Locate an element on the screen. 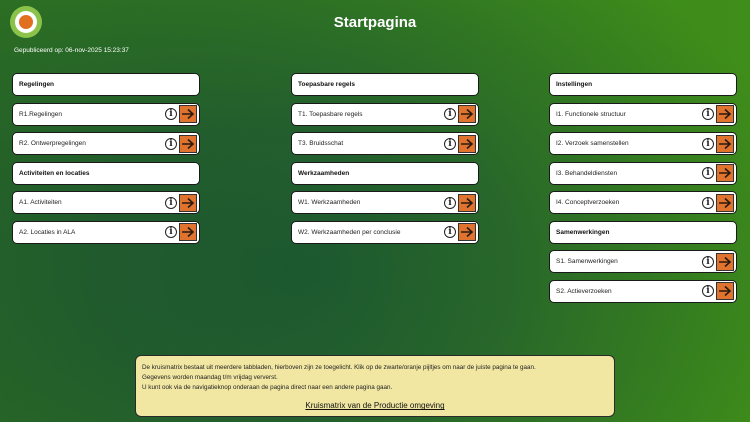  nav-item-s2-actieverzoeken: S2. Actieverzoeken i is located at coordinates (643, 291).